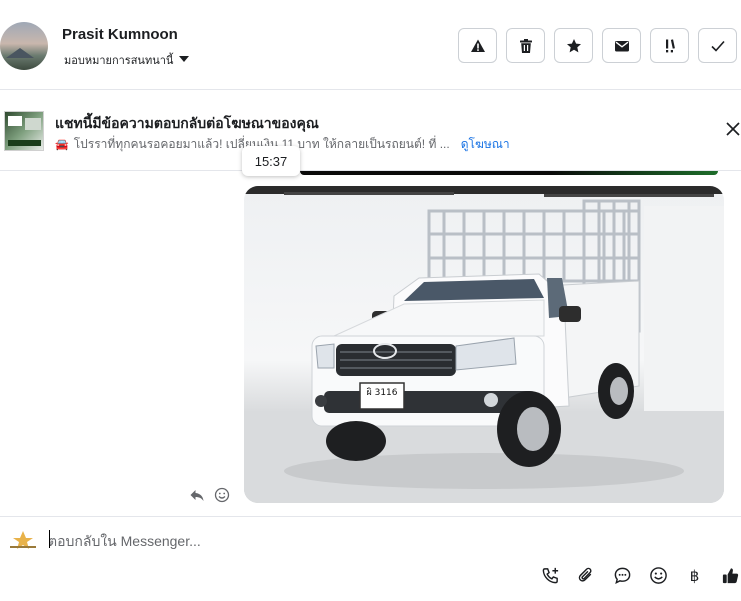 The height and width of the screenshot is (601, 741). I want to click on car-emoji-icon: 🚘, so click(62, 145).